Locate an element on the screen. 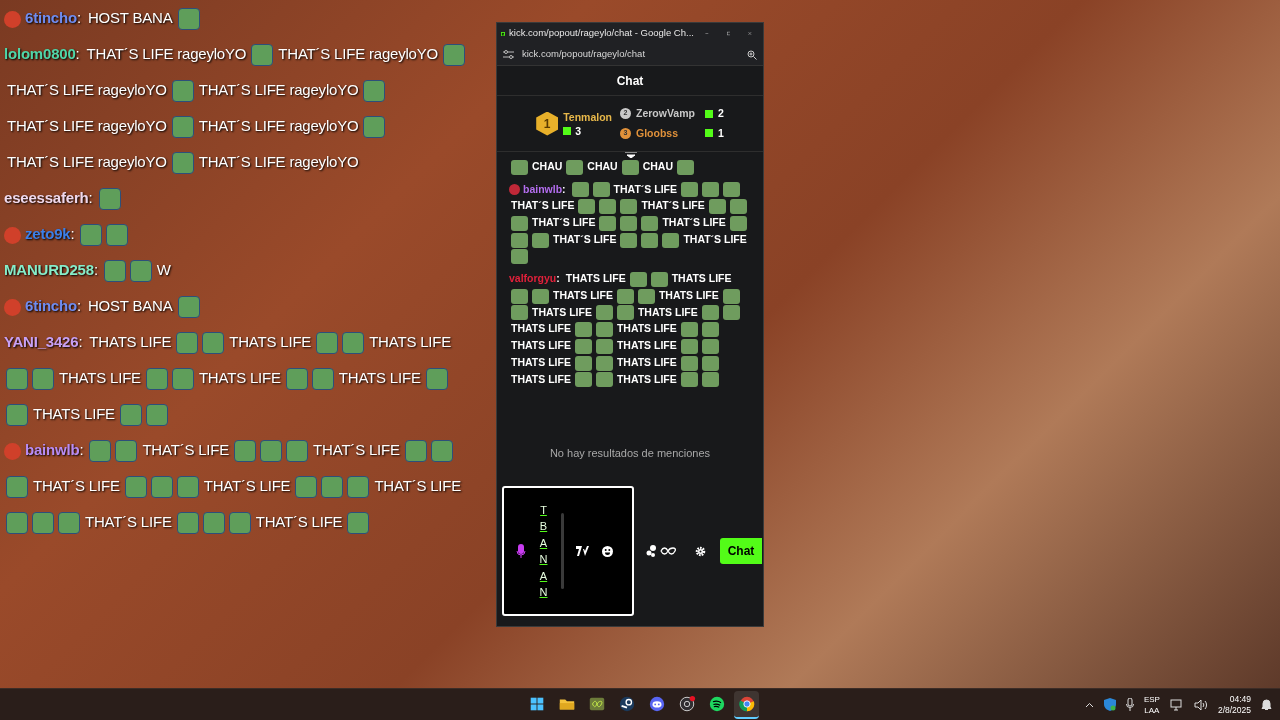 Image resolution: width=1280 pixels, height=720 pixels. username: MANURD258 is located at coordinates (49, 269).